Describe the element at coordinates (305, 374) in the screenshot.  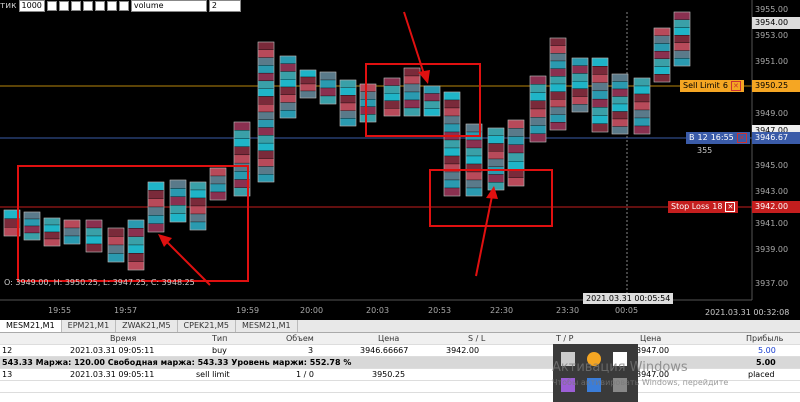
I see `order-volume: 1 / 0` at that location.